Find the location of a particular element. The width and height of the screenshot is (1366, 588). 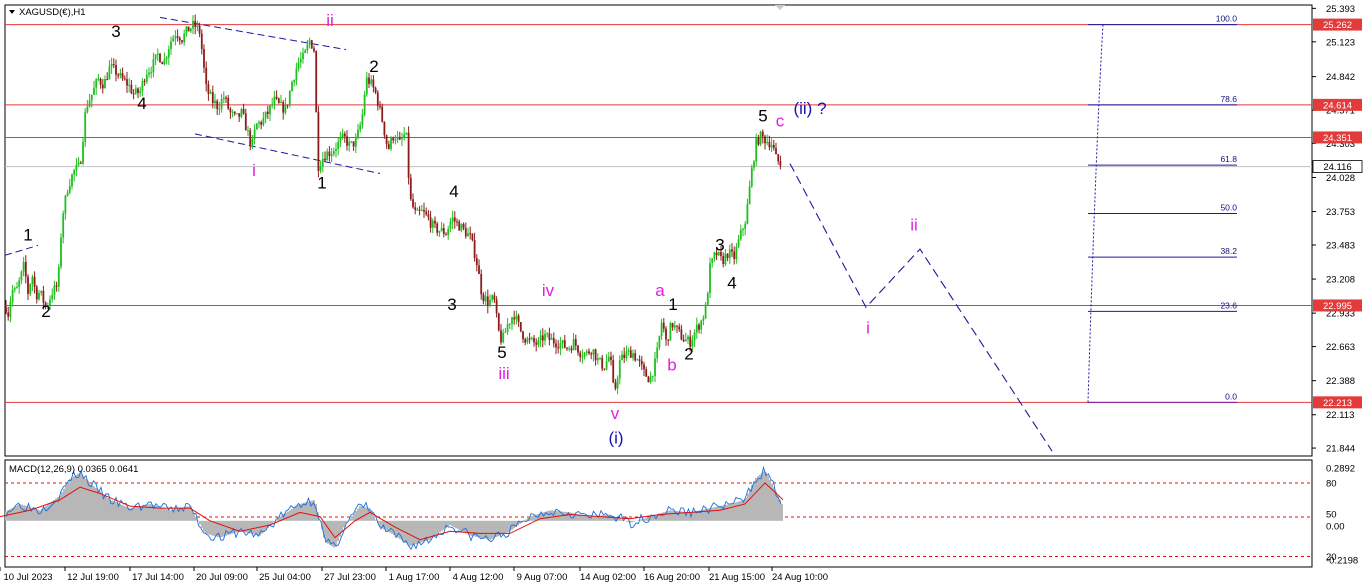

time-tick-label: 17 Jul 14:00 is located at coordinates (158, 577).